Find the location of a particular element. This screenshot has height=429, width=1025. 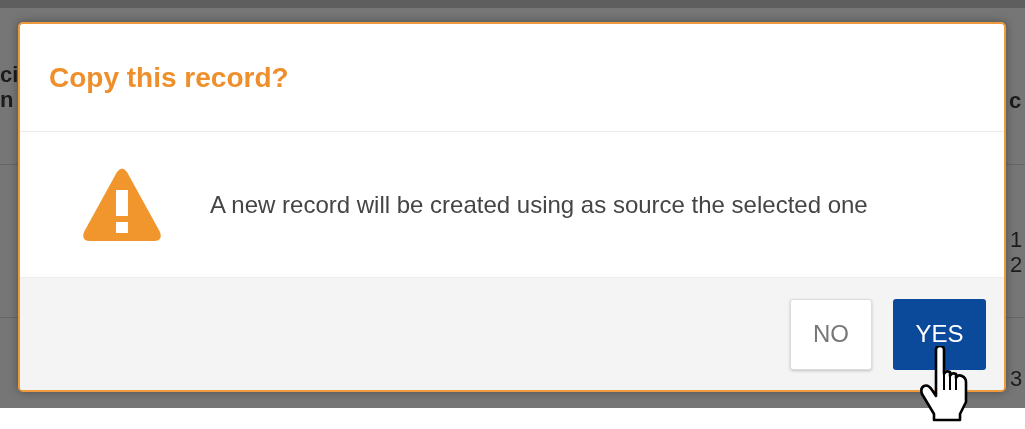

table-cell: 3 is located at coordinates (1016, 378).